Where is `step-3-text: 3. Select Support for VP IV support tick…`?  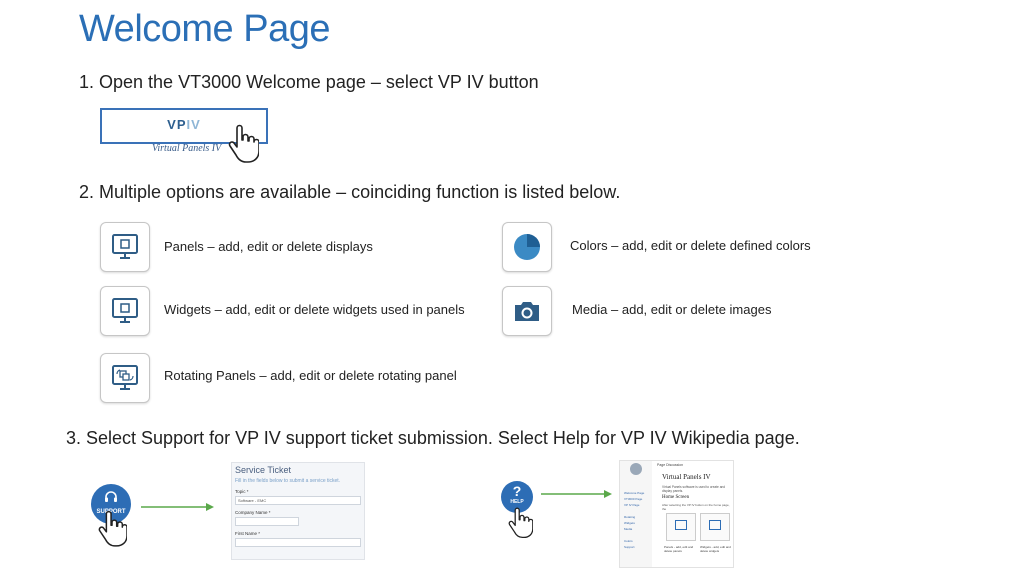
step-3-text: 3. Select Support for VP IV support tick… is located at coordinates (433, 438).